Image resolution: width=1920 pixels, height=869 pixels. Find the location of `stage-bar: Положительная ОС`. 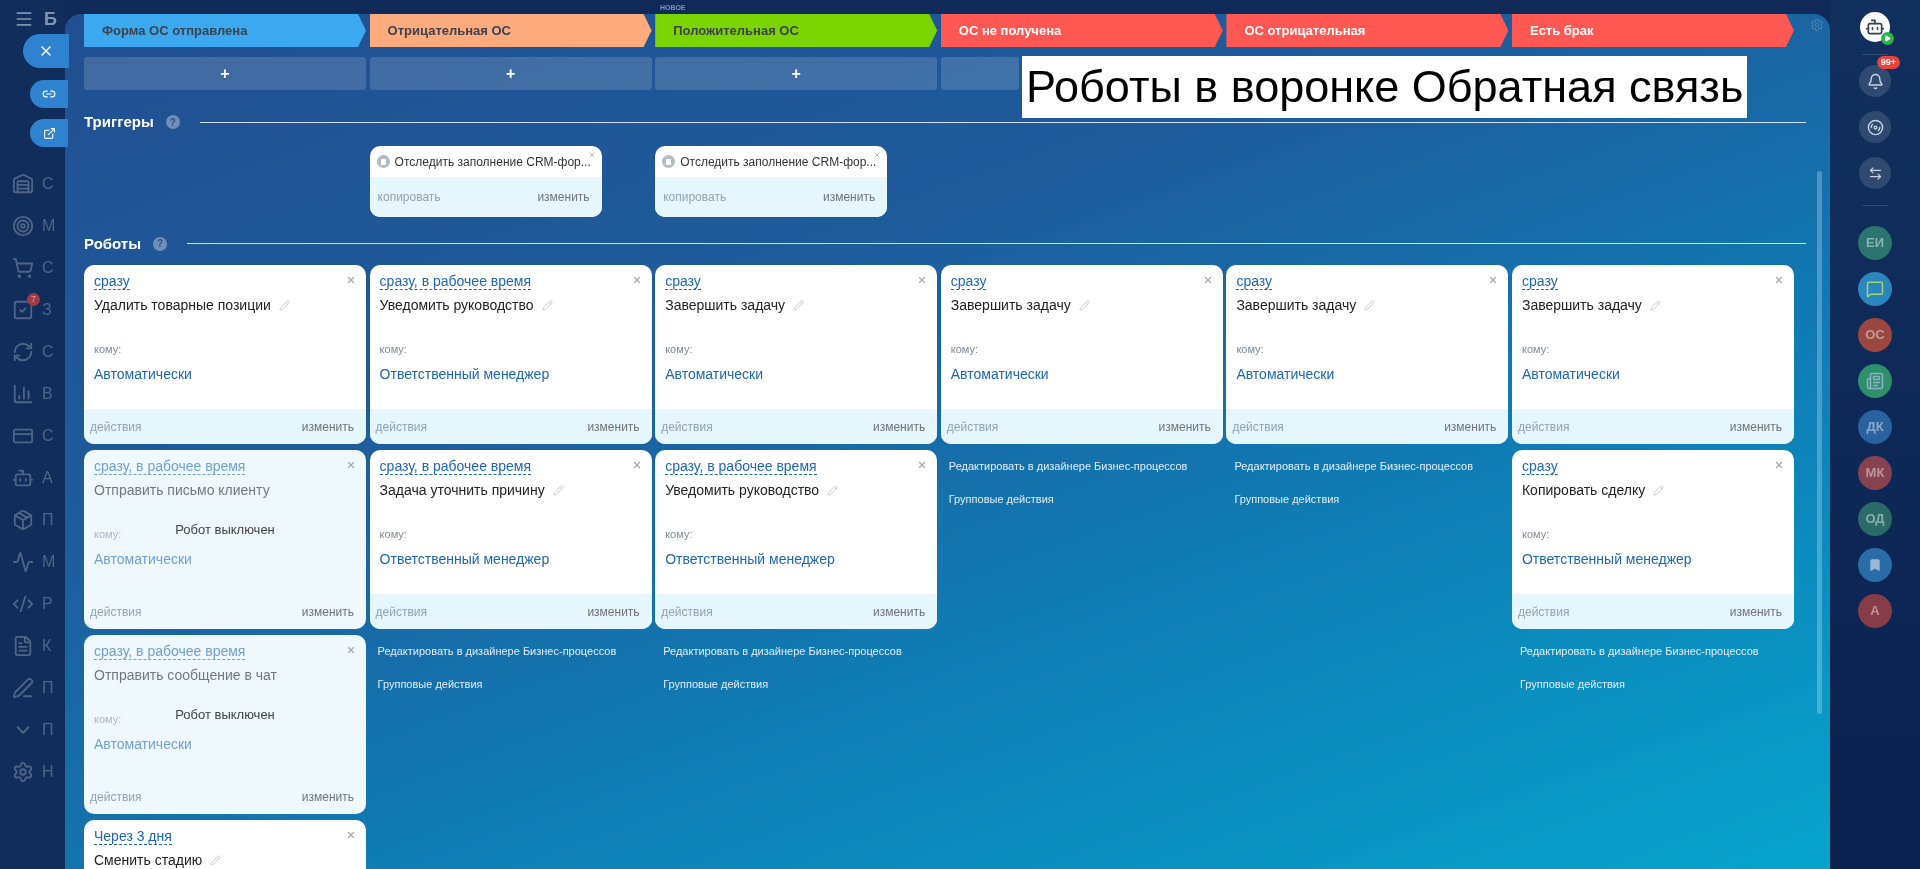

stage-bar: Положительная ОС is located at coordinates (796, 30).